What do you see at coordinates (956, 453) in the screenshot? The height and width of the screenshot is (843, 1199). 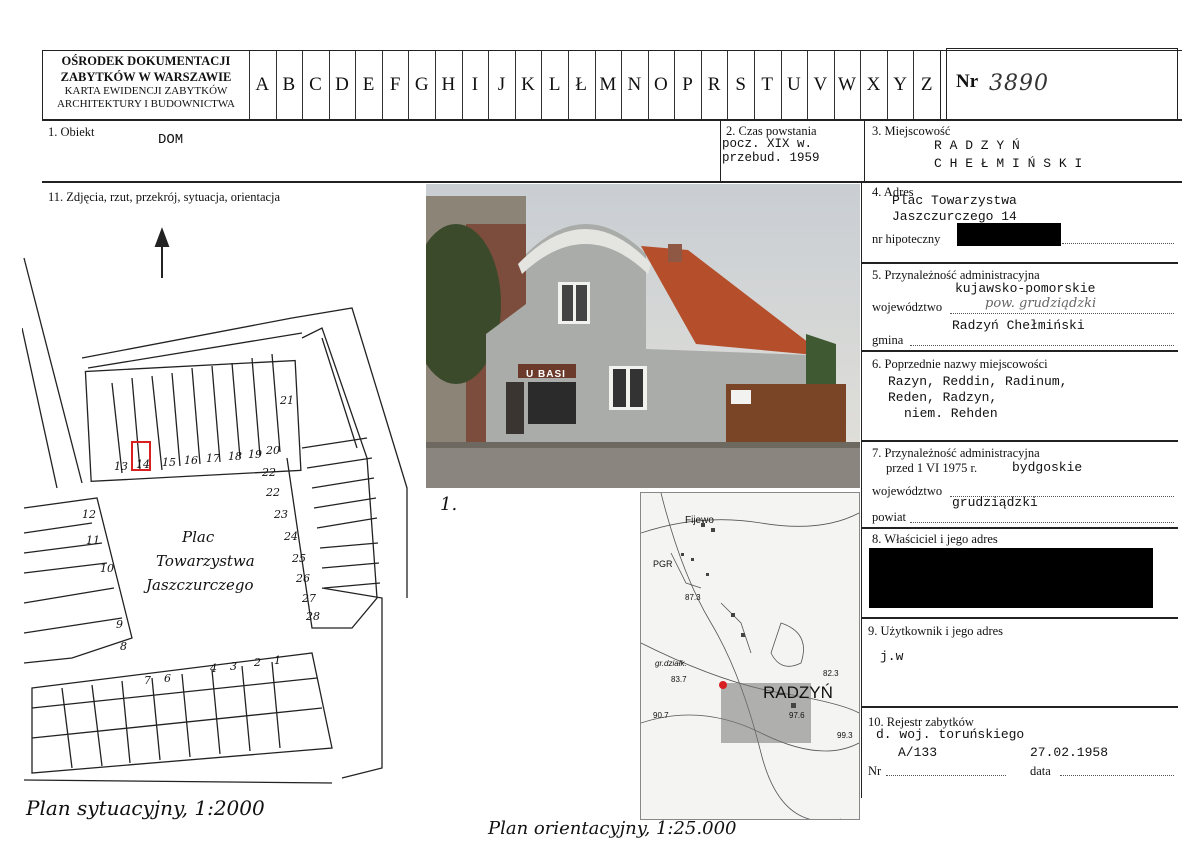 I see `admin1975-label: 7. Przynależność administracyjna` at bounding box center [956, 453].